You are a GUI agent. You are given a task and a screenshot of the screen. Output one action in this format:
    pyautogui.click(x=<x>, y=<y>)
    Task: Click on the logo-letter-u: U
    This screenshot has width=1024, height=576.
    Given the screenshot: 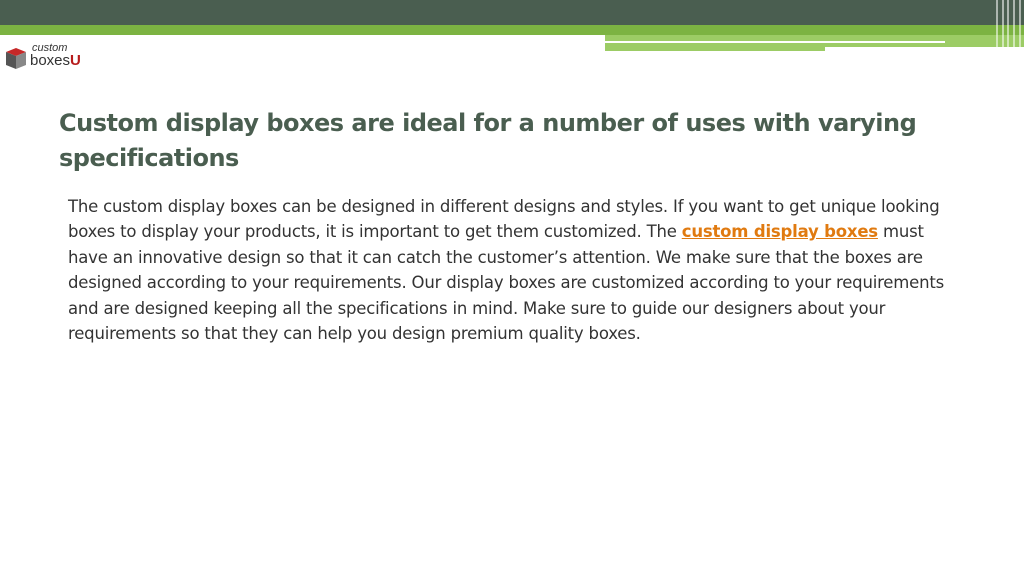 What is the action you would take?
    pyautogui.click(x=75, y=60)
    